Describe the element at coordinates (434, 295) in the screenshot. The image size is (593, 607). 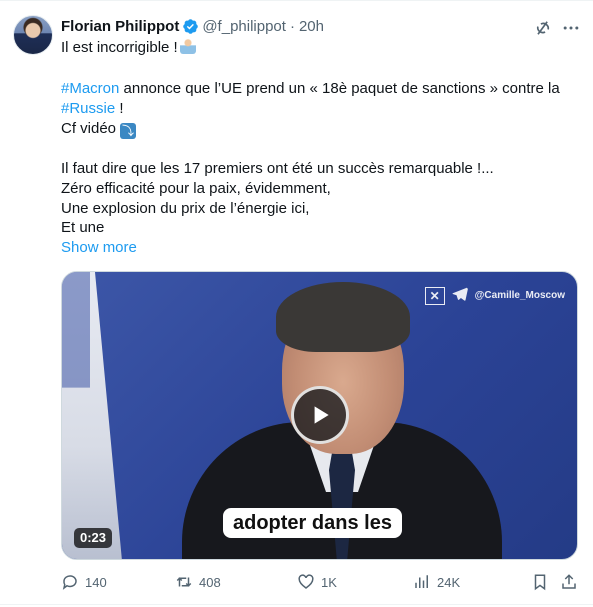
I see `watermark-box-icon: ✕` at that location.